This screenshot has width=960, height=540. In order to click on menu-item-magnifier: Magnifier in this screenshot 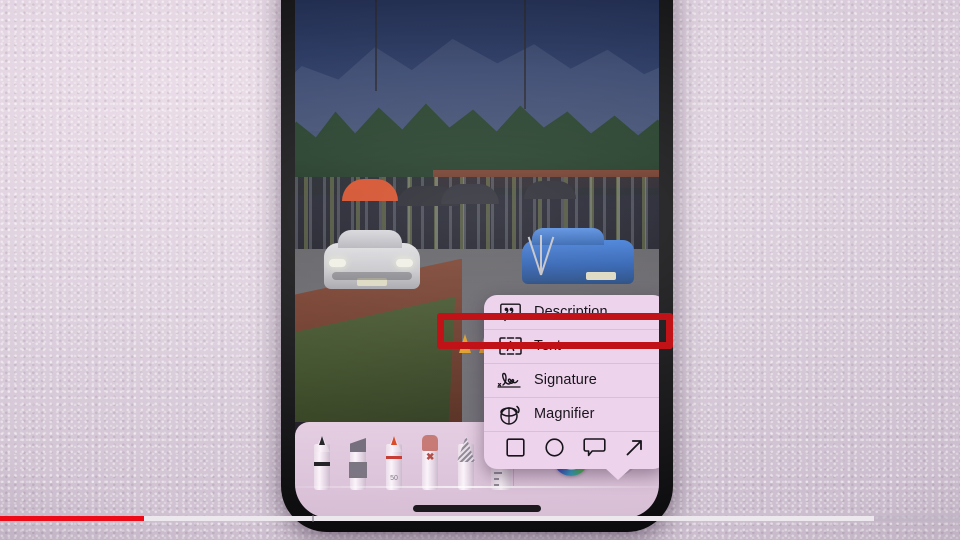, I will do `click(571, 414)`.